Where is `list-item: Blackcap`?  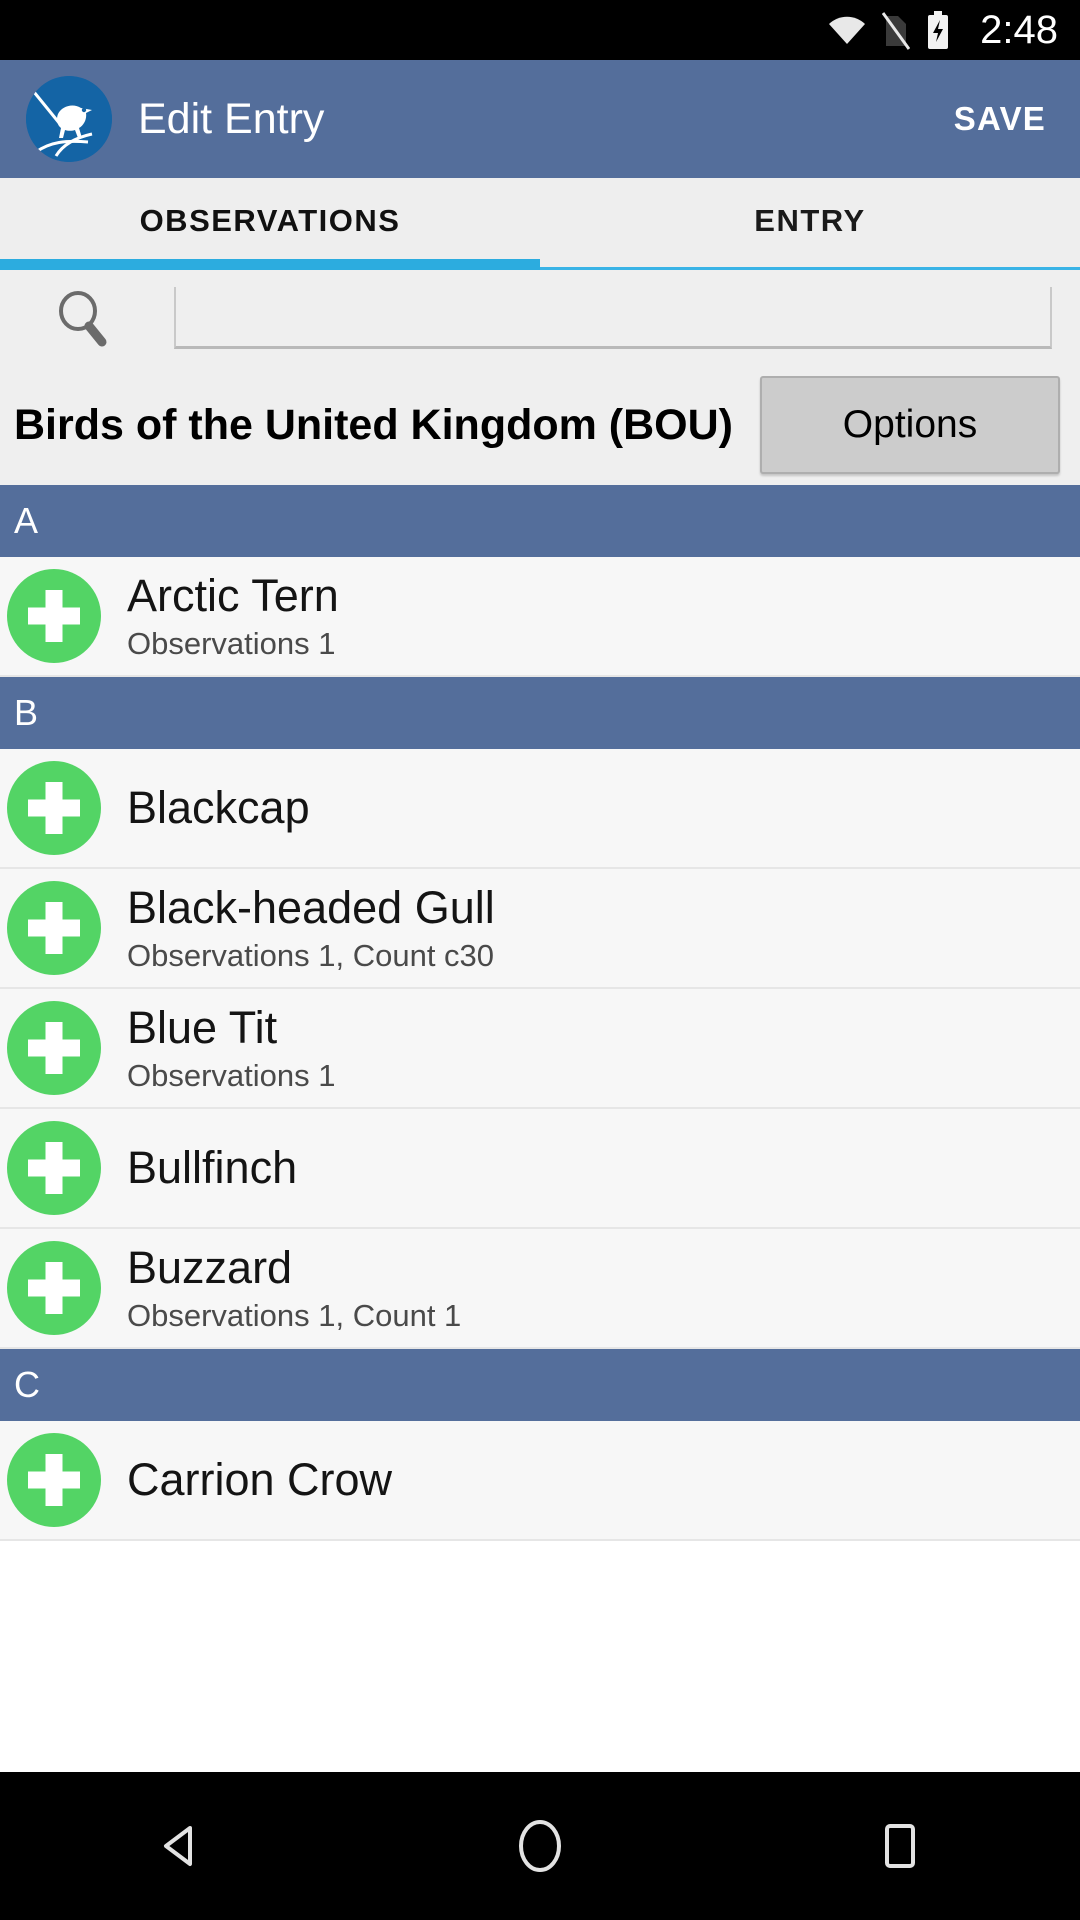
list-item: Blackcap is located at coordinates (540, 809).